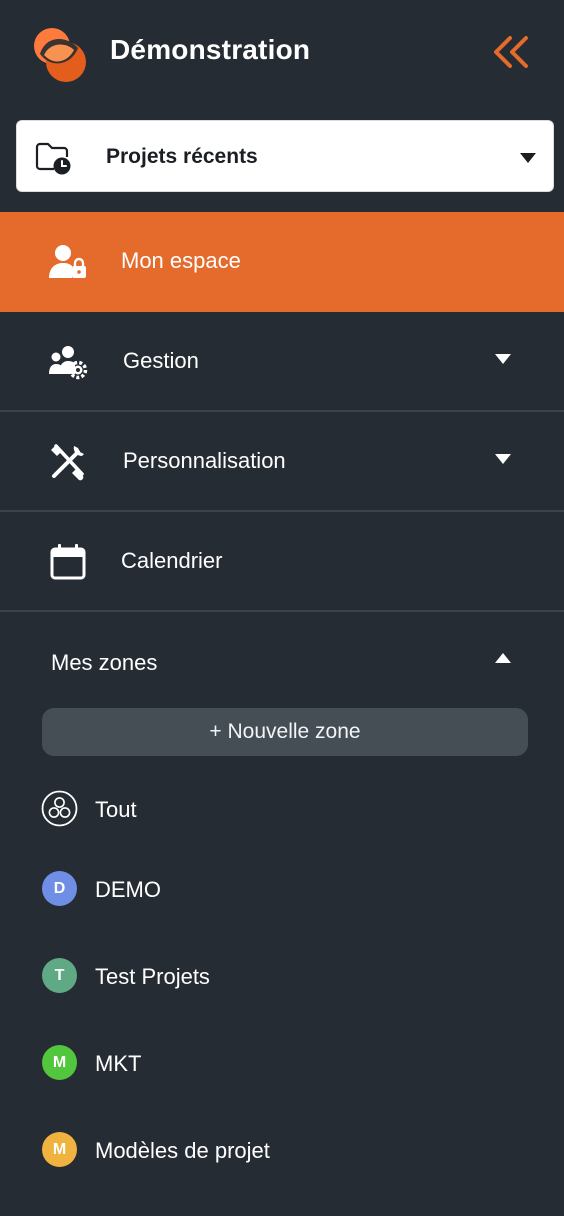 The image size is (564, 1216). I want to click on zone-item-all: Tout, so click(290, 809).